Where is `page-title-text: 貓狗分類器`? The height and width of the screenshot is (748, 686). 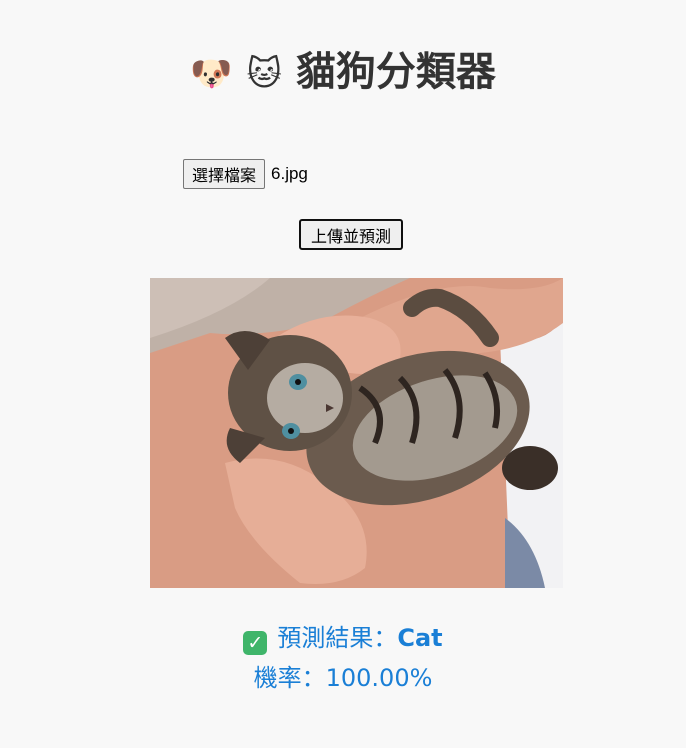
page-title-text: 貓狗分類器 is located at coordinates (395, 72).